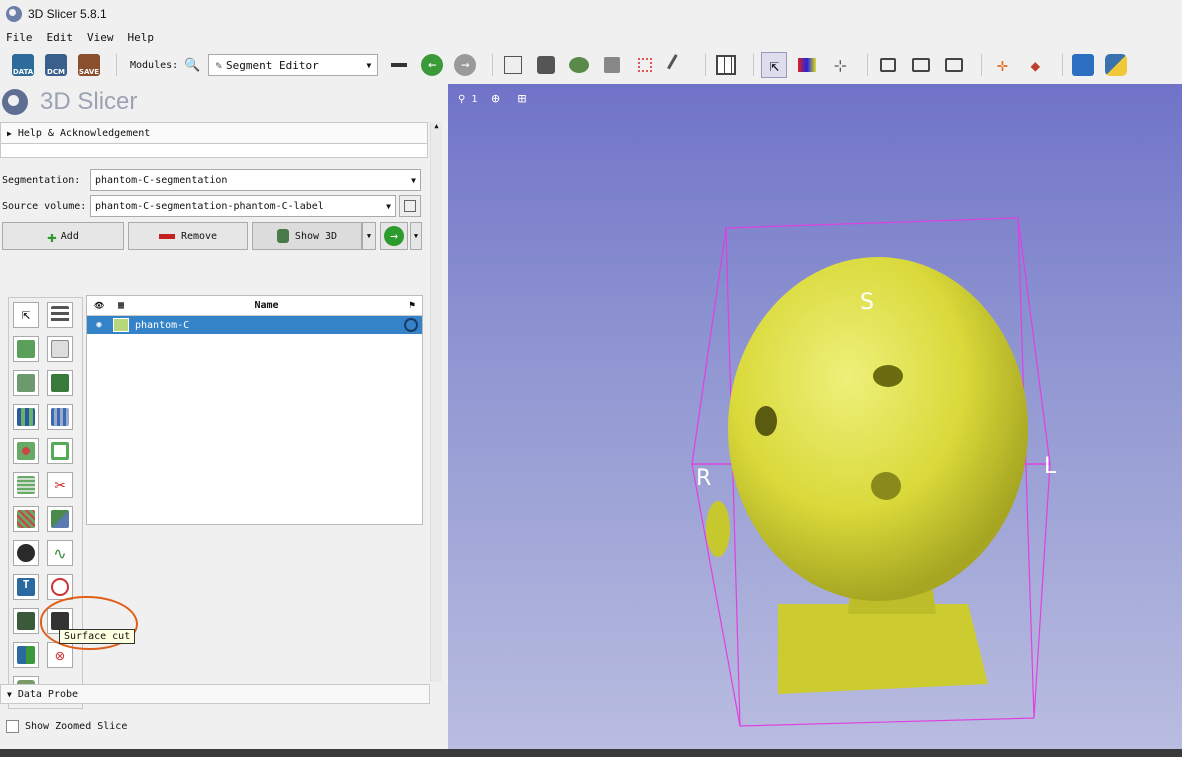 Image resolution: width=1182 pixels, height=757 pixels. What do you see at coordinates (26, 451) in the screenshot?
I see `margin-effect` at bounding box center [26, 451].